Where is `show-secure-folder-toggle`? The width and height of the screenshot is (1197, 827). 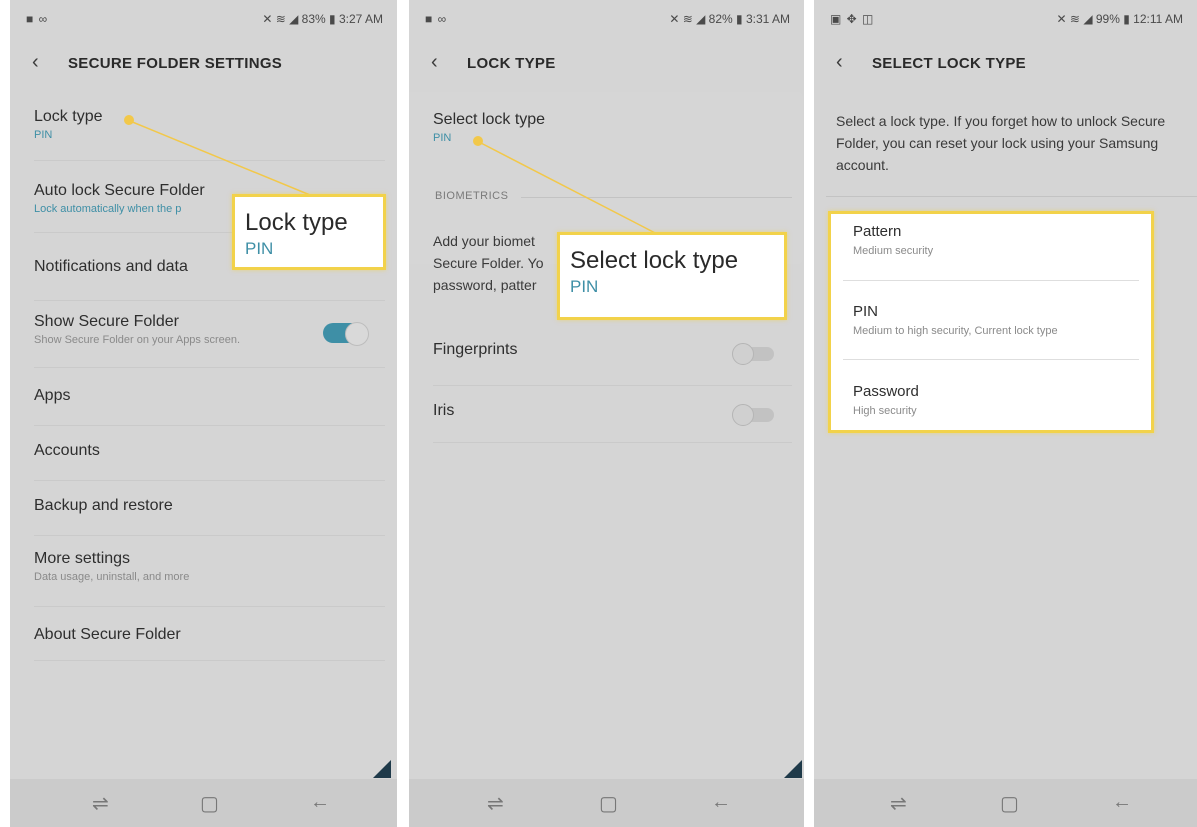
show-secure-folder-toggle is located at coordinates (346, 334).